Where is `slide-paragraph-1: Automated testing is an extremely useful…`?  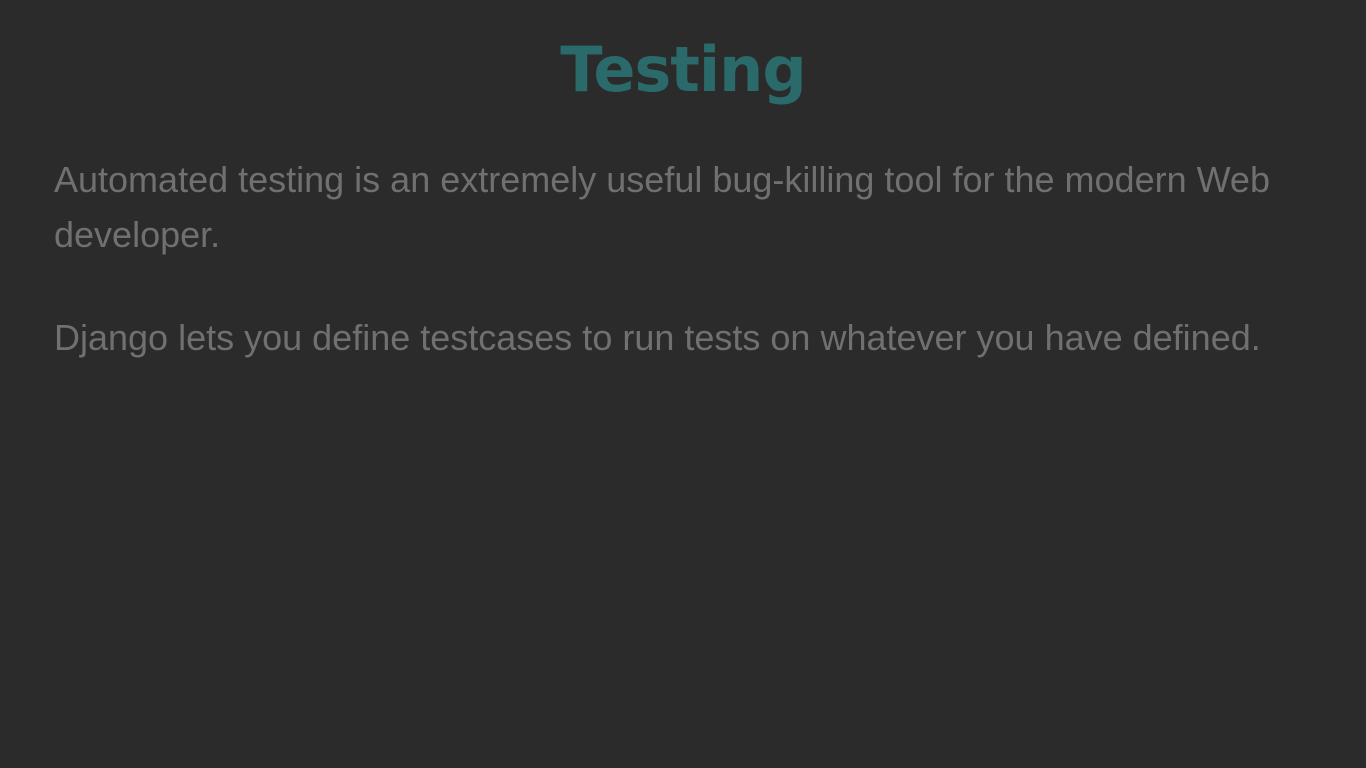 slide-paragraph-1: Automated testing is an extremely useful… is located at coordinates (662, 207).